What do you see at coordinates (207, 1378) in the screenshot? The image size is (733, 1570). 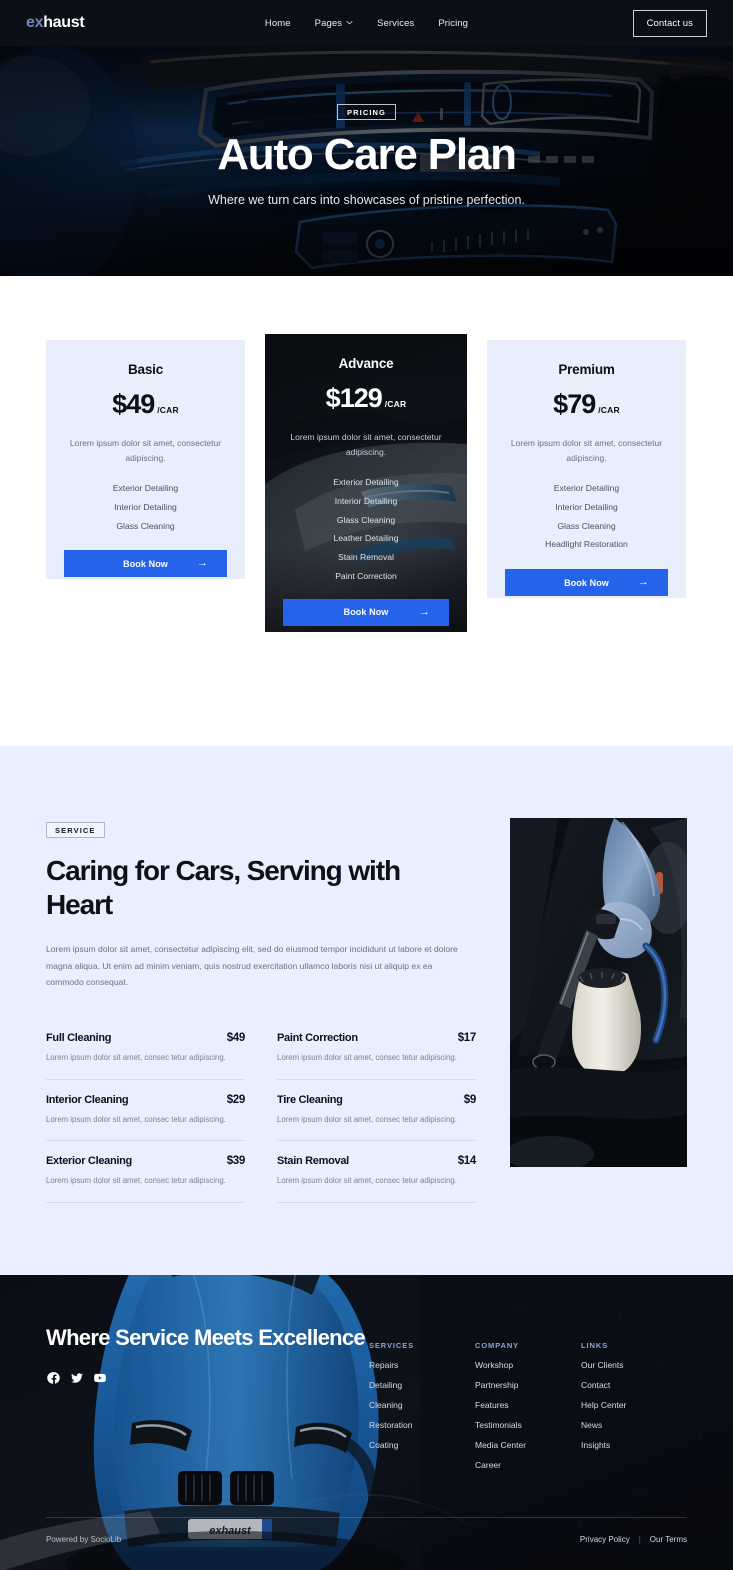 I see `social-links` at bounding box center [207, 1378].